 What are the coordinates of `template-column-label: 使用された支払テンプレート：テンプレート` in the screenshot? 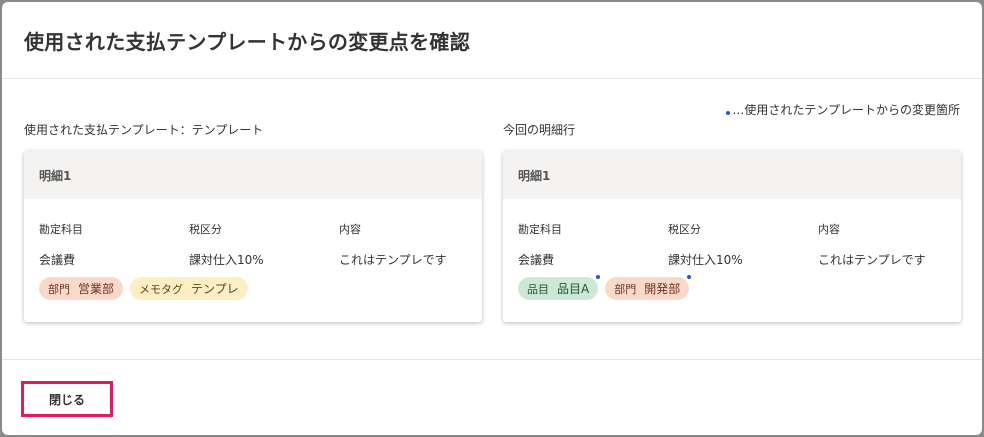 It's located at (144, 130).